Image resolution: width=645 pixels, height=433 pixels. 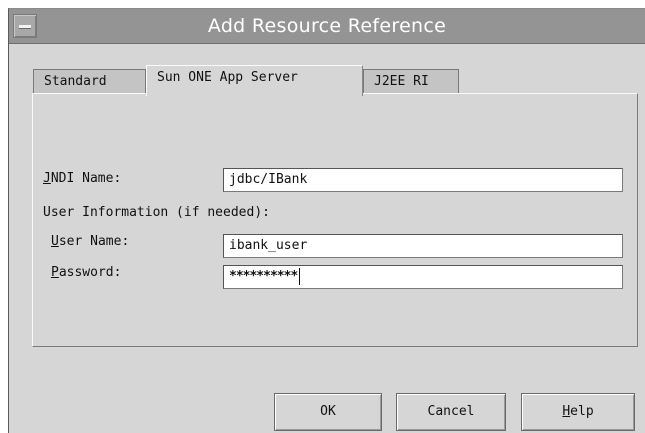 I want to click on text-caret, so click(x=300, y=276).